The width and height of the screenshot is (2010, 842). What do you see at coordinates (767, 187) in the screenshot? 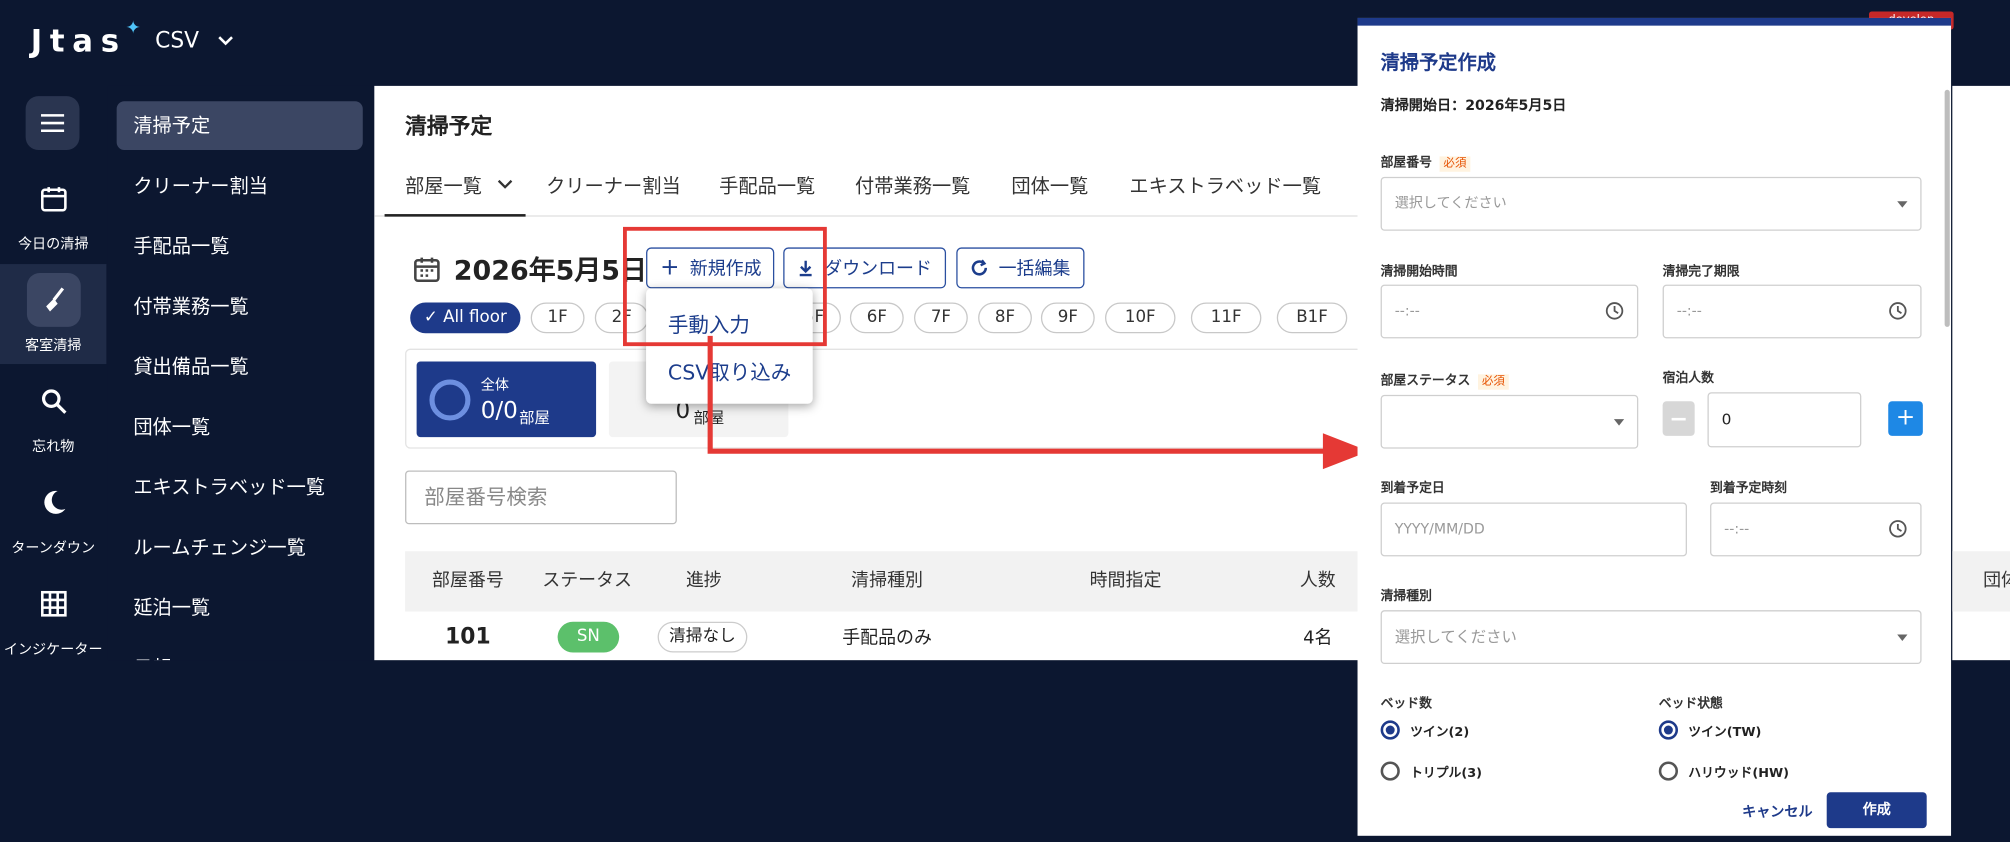
I see `tab-arrangements: 手配品一覧` at bounding box center [767, 187].